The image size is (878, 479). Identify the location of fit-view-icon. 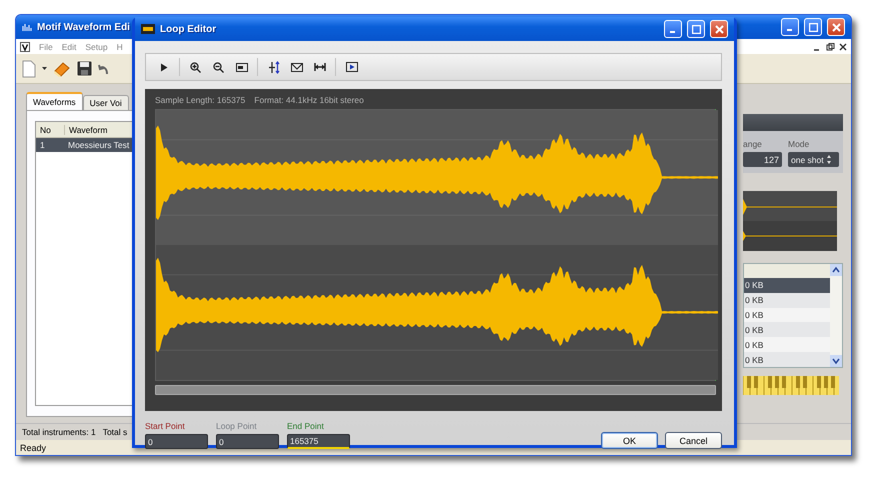
(242, 67).